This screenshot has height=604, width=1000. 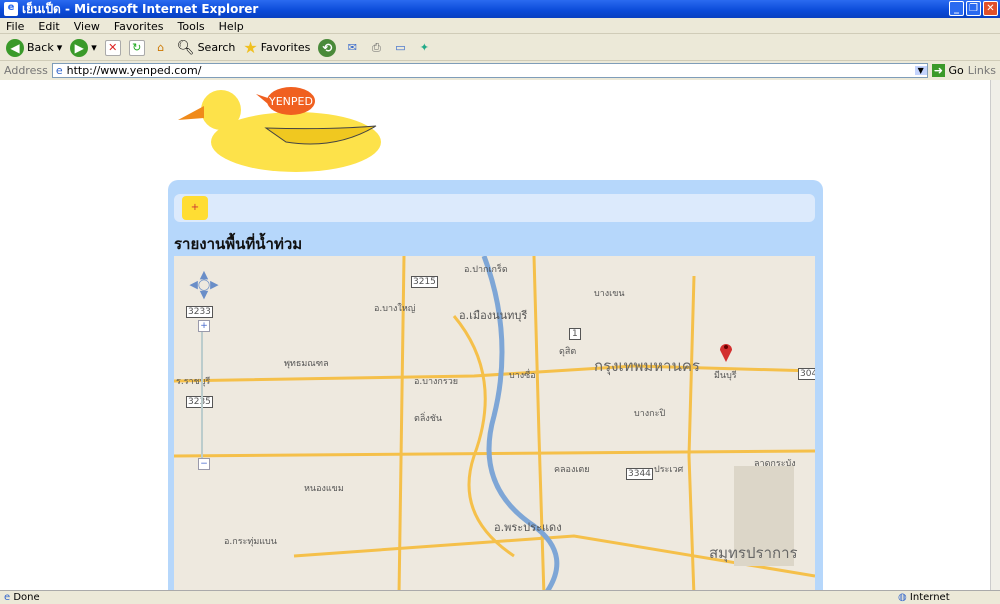 I want to click on history-icon: ⟲, so click(x=327, y=47).